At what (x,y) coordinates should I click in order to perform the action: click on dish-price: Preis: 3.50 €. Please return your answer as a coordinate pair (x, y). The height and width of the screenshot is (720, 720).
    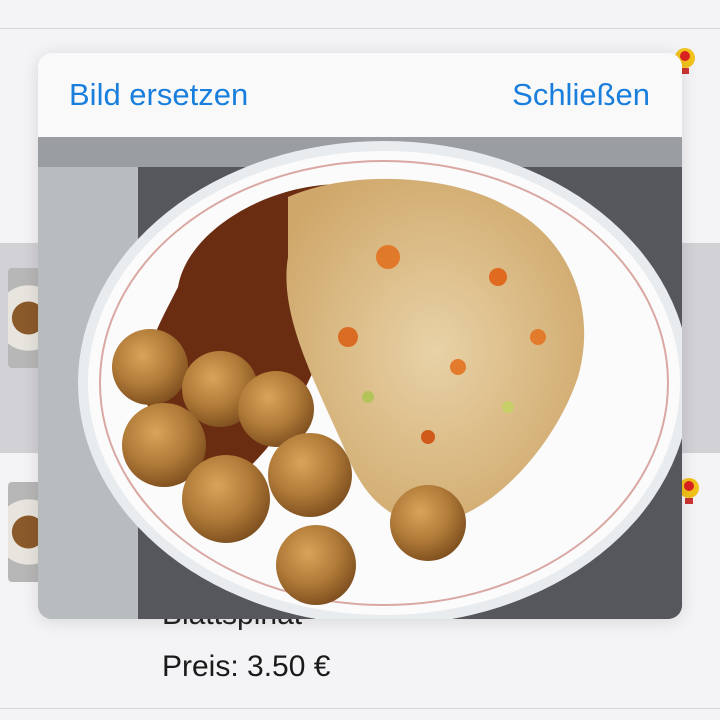
    Looking at the image, I should click on (246, 666).